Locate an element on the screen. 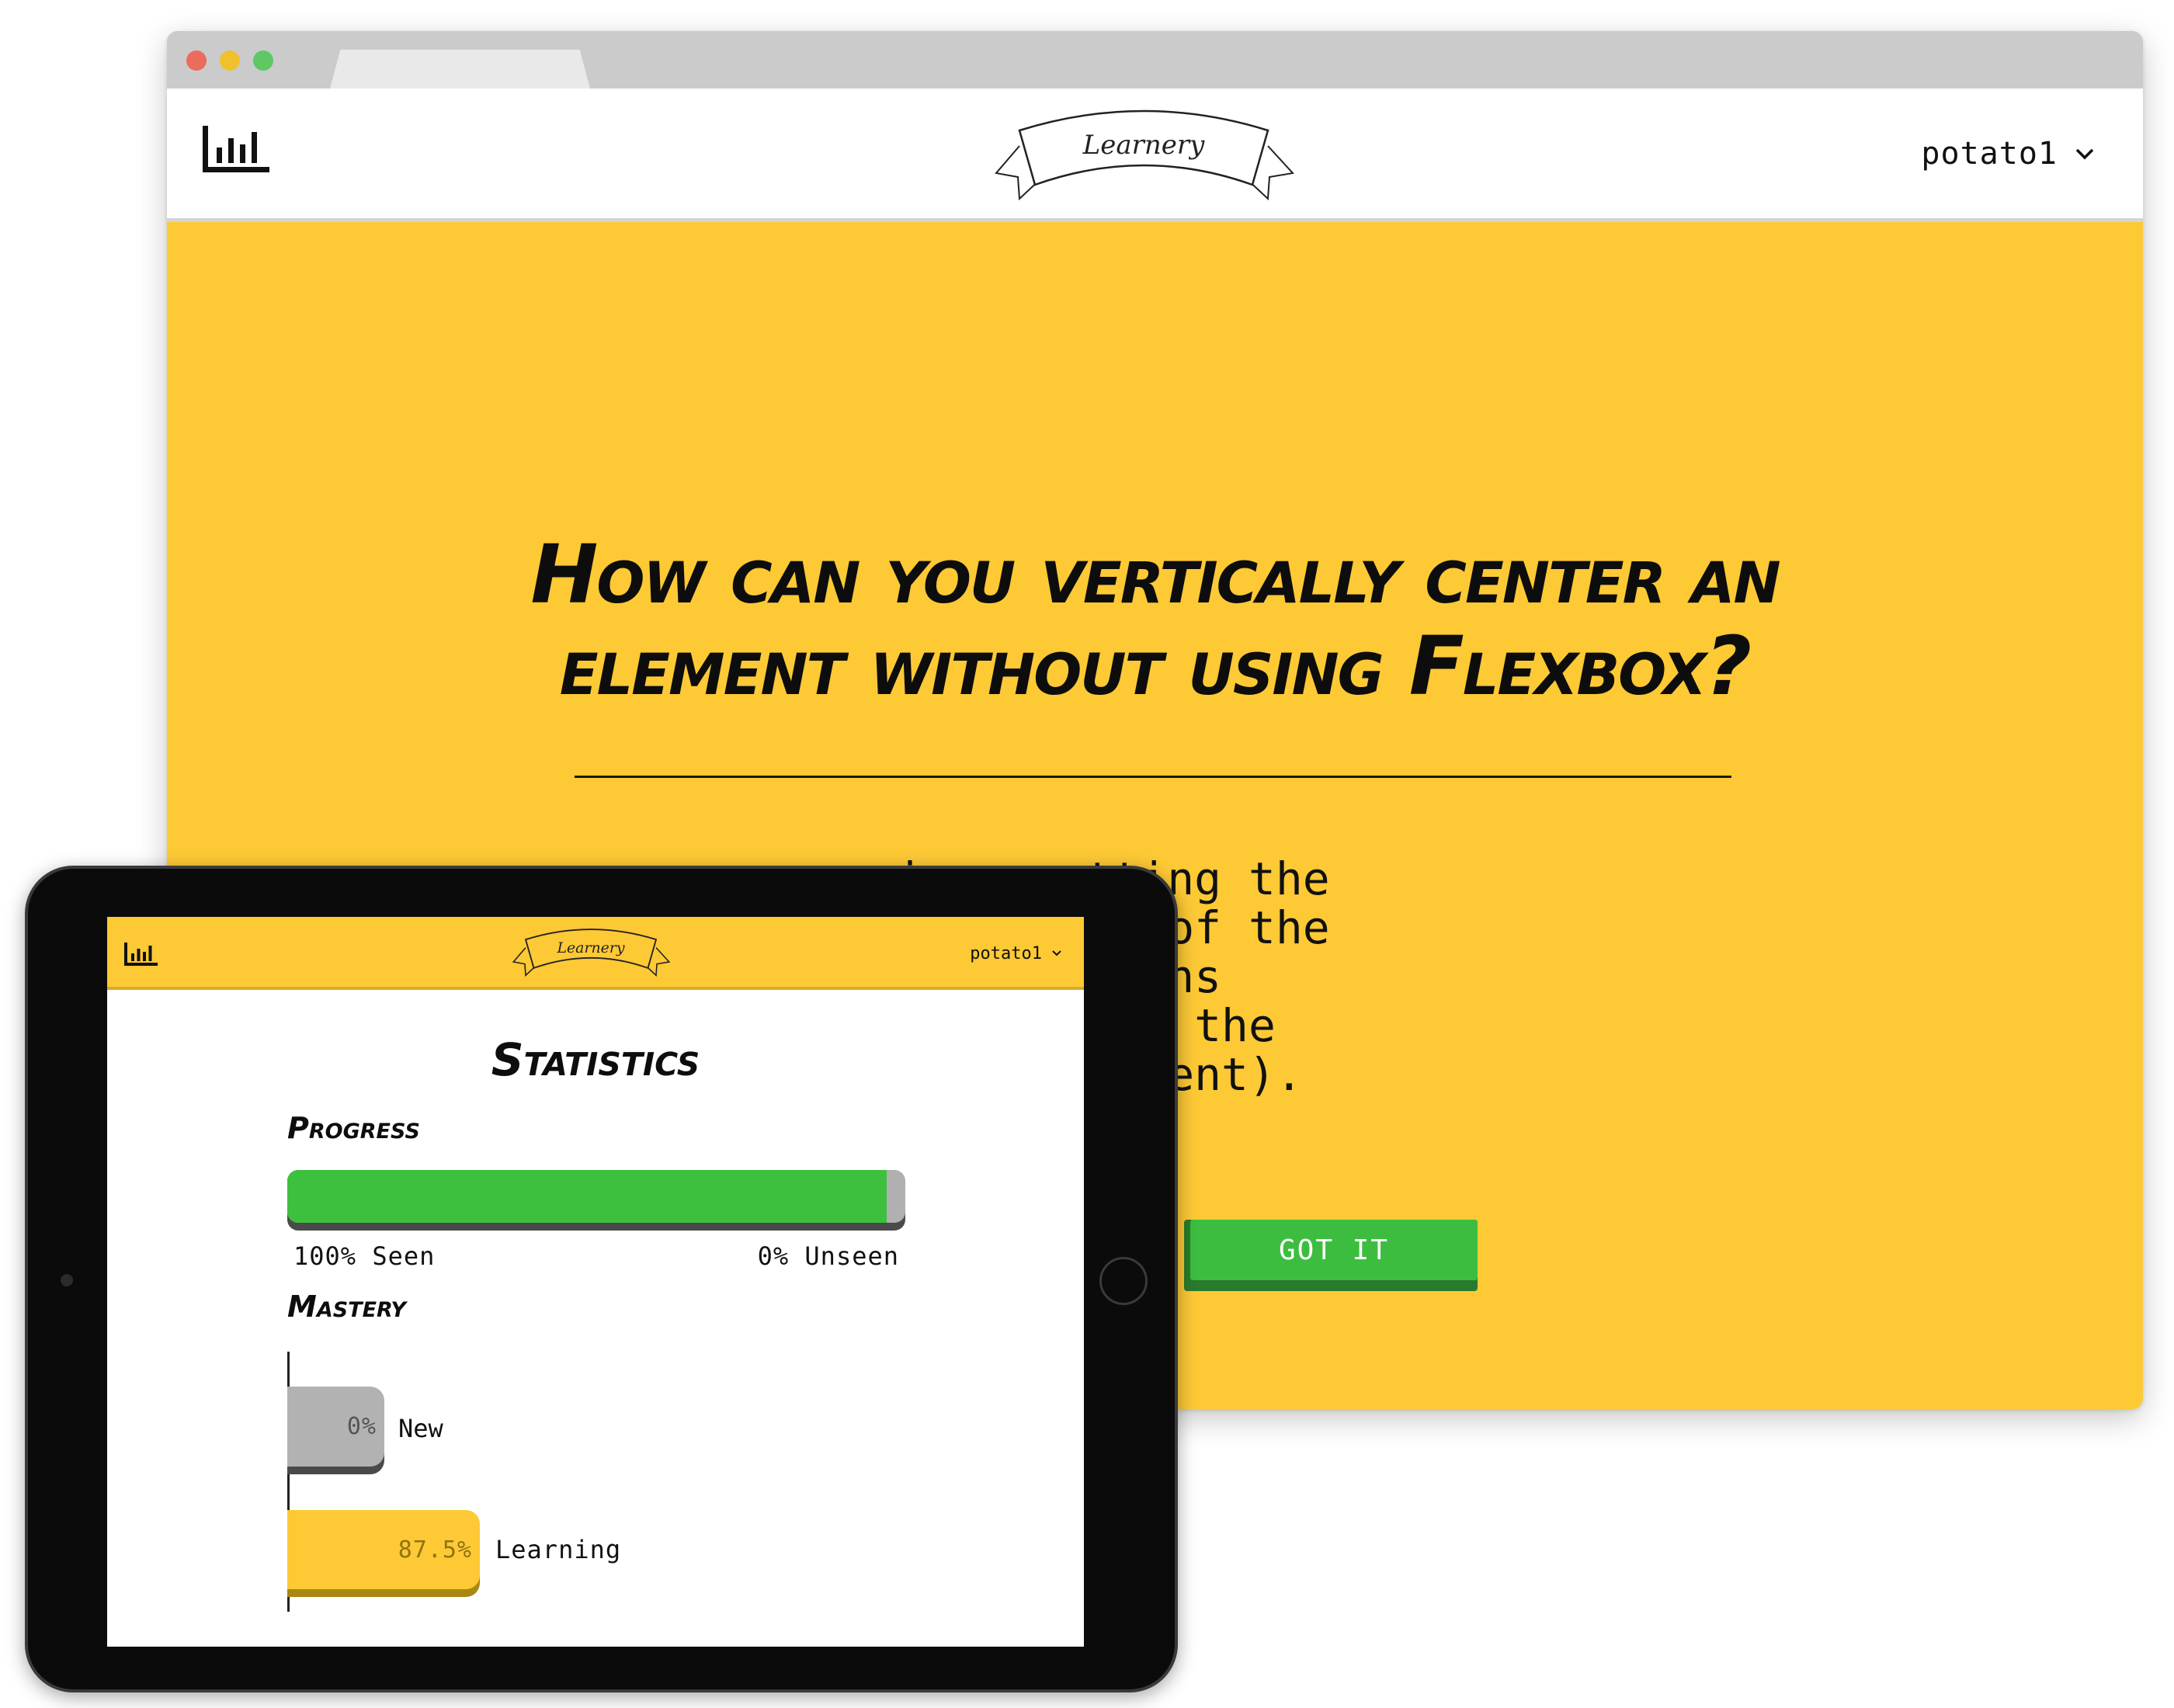 Image resolution: width=2174 pixels, height=1708 pixels. progress-bar is located at coordinates (596, 1197).